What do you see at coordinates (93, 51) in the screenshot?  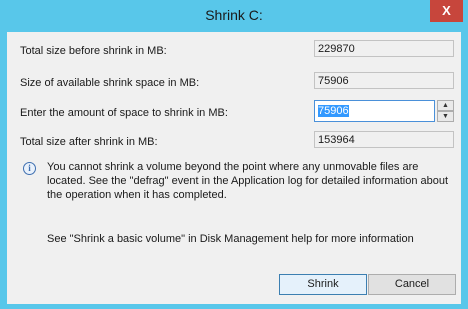 I see `total-before-label: Total size before shrink in MB:` at bounding box center [93, 51].